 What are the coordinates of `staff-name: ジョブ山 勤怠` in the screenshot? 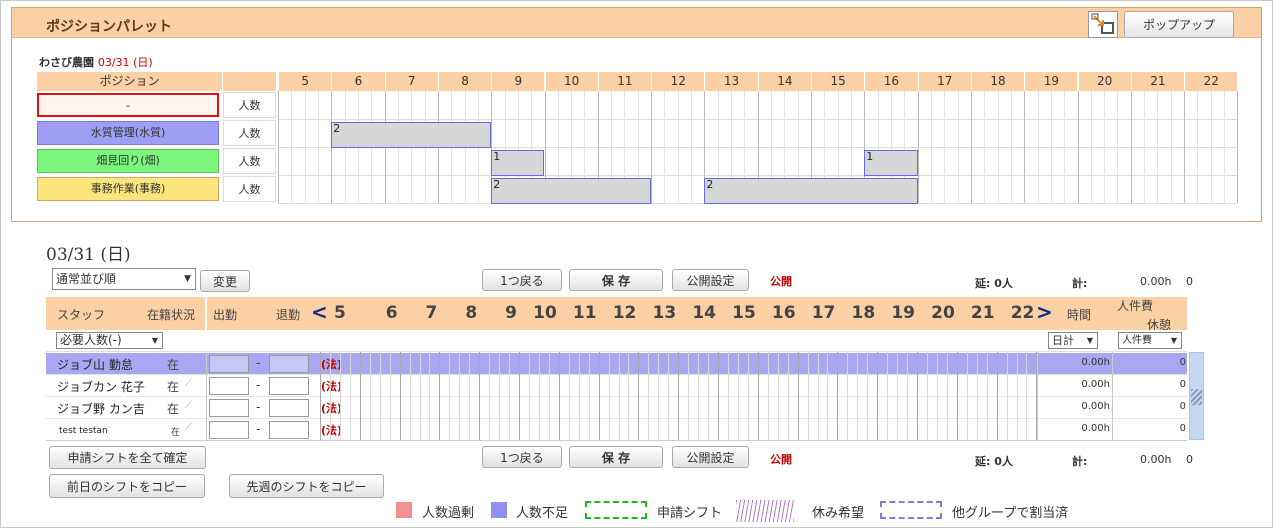 It's located at (95, 364).